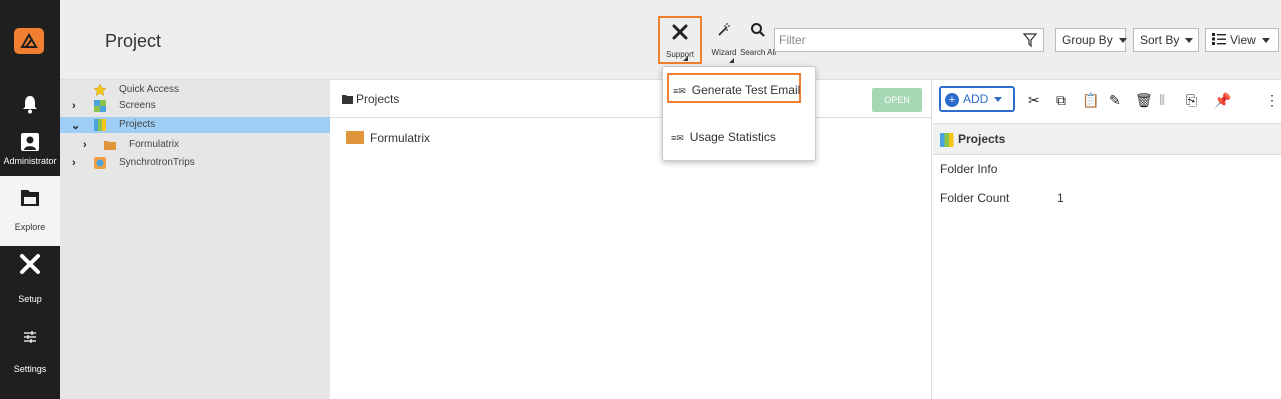  I want to click on details-header: Projects, so click(1107, 139).